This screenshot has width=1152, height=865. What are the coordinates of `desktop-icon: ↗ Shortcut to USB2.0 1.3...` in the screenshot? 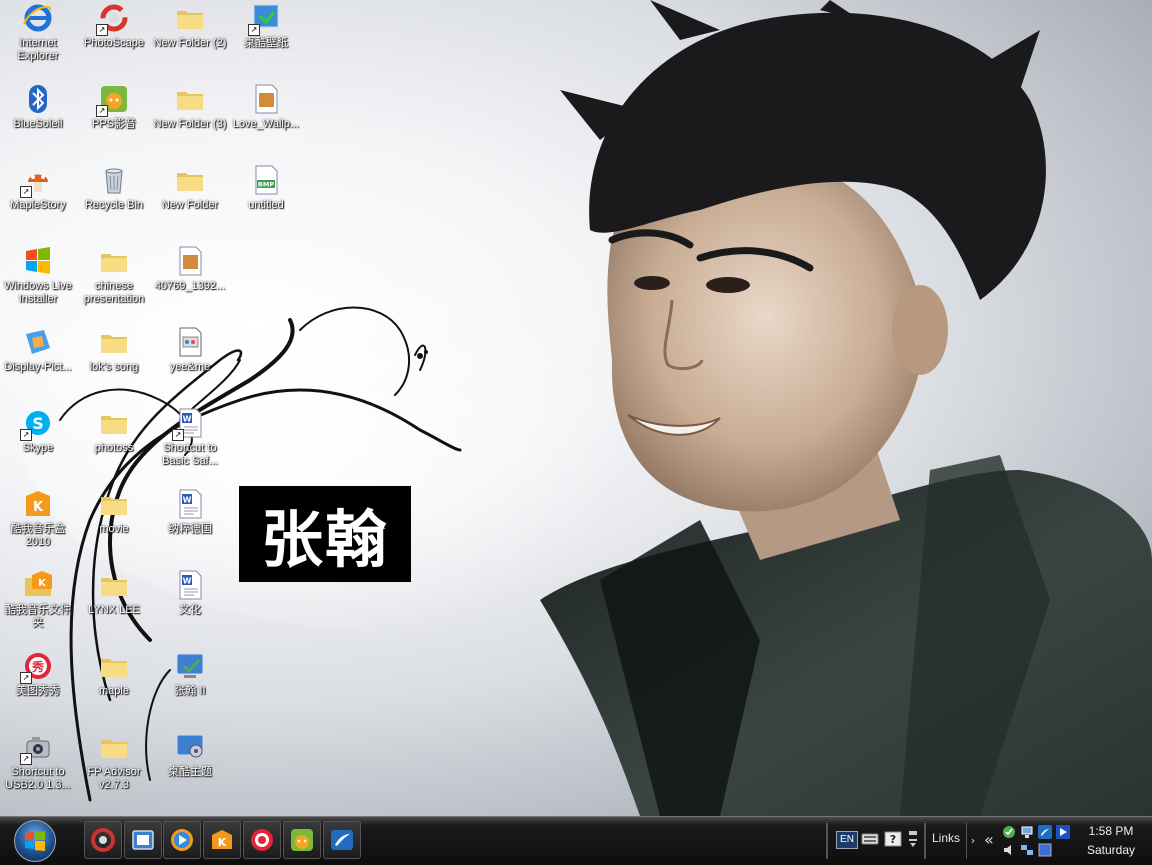 It's located at (38, 770).